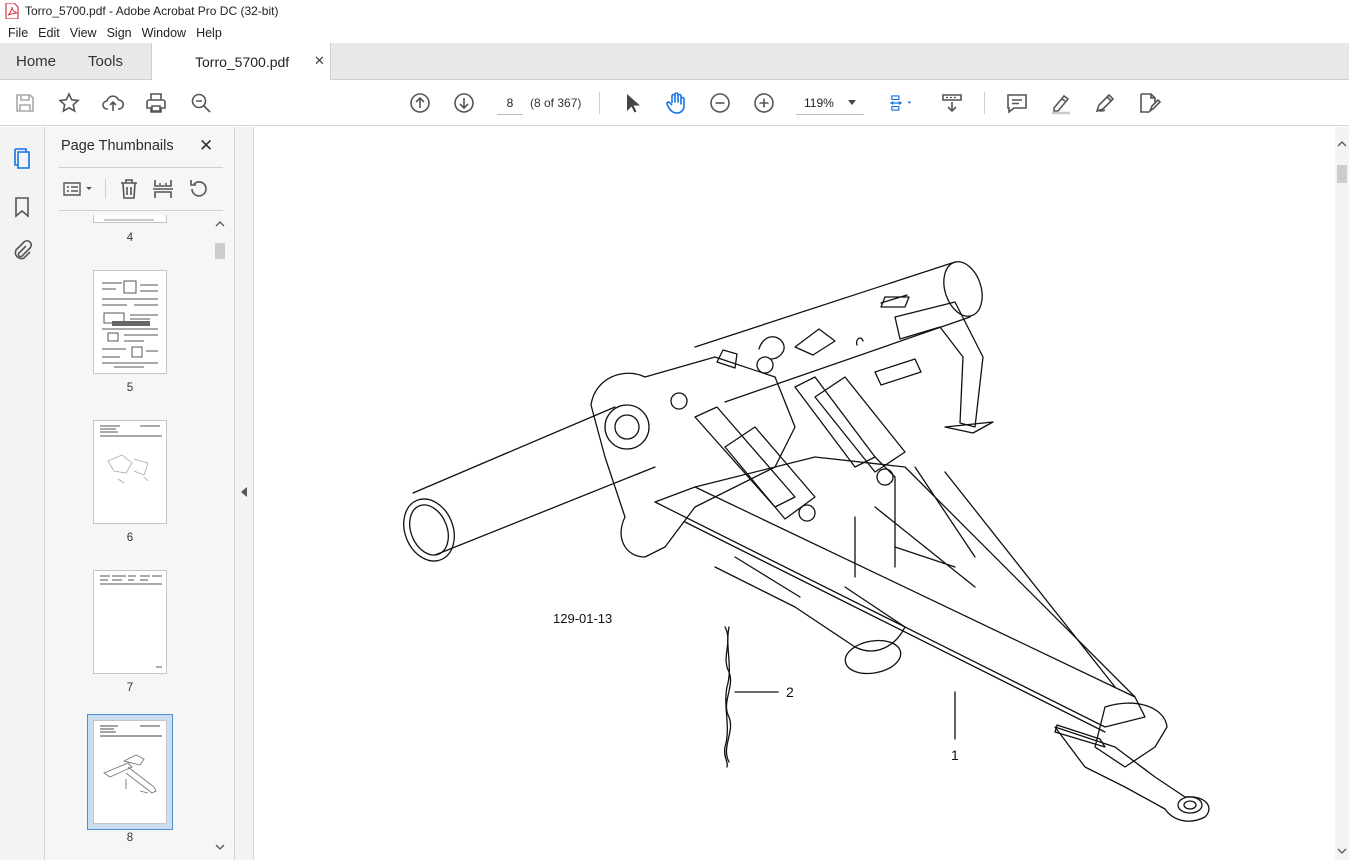  I want to click on panel-collapse-handle, so click(244, 493).